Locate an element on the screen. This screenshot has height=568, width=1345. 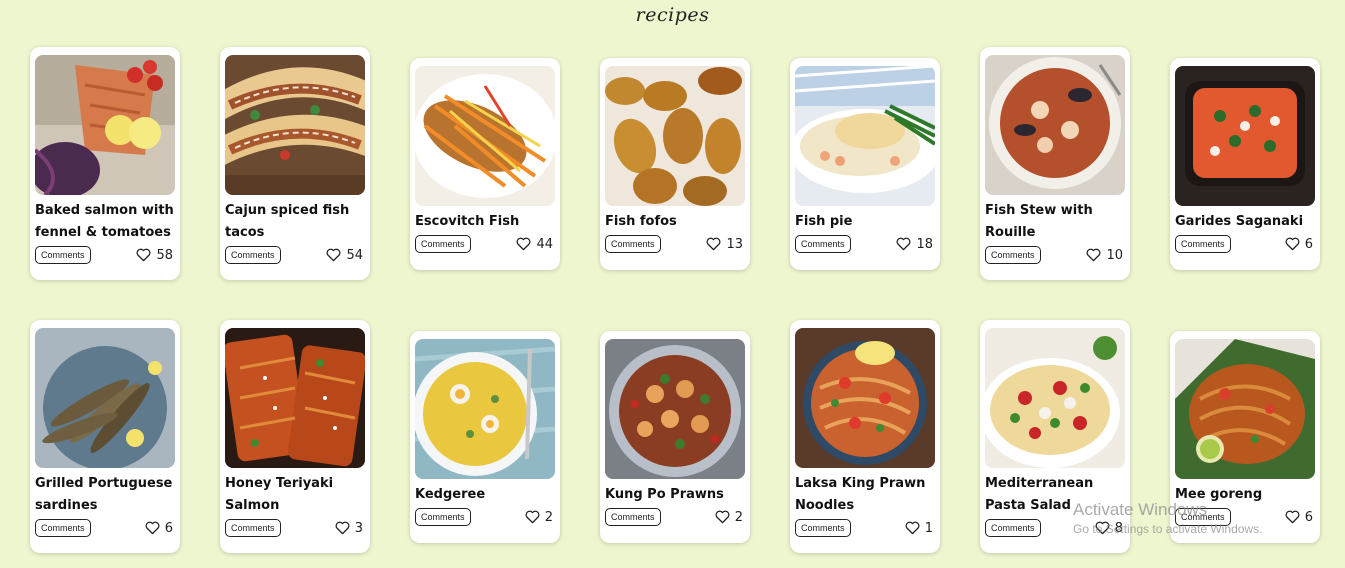
recipe-card: Grilled Portuguese sardines Comments 6 is located at coordinates (105, 436).